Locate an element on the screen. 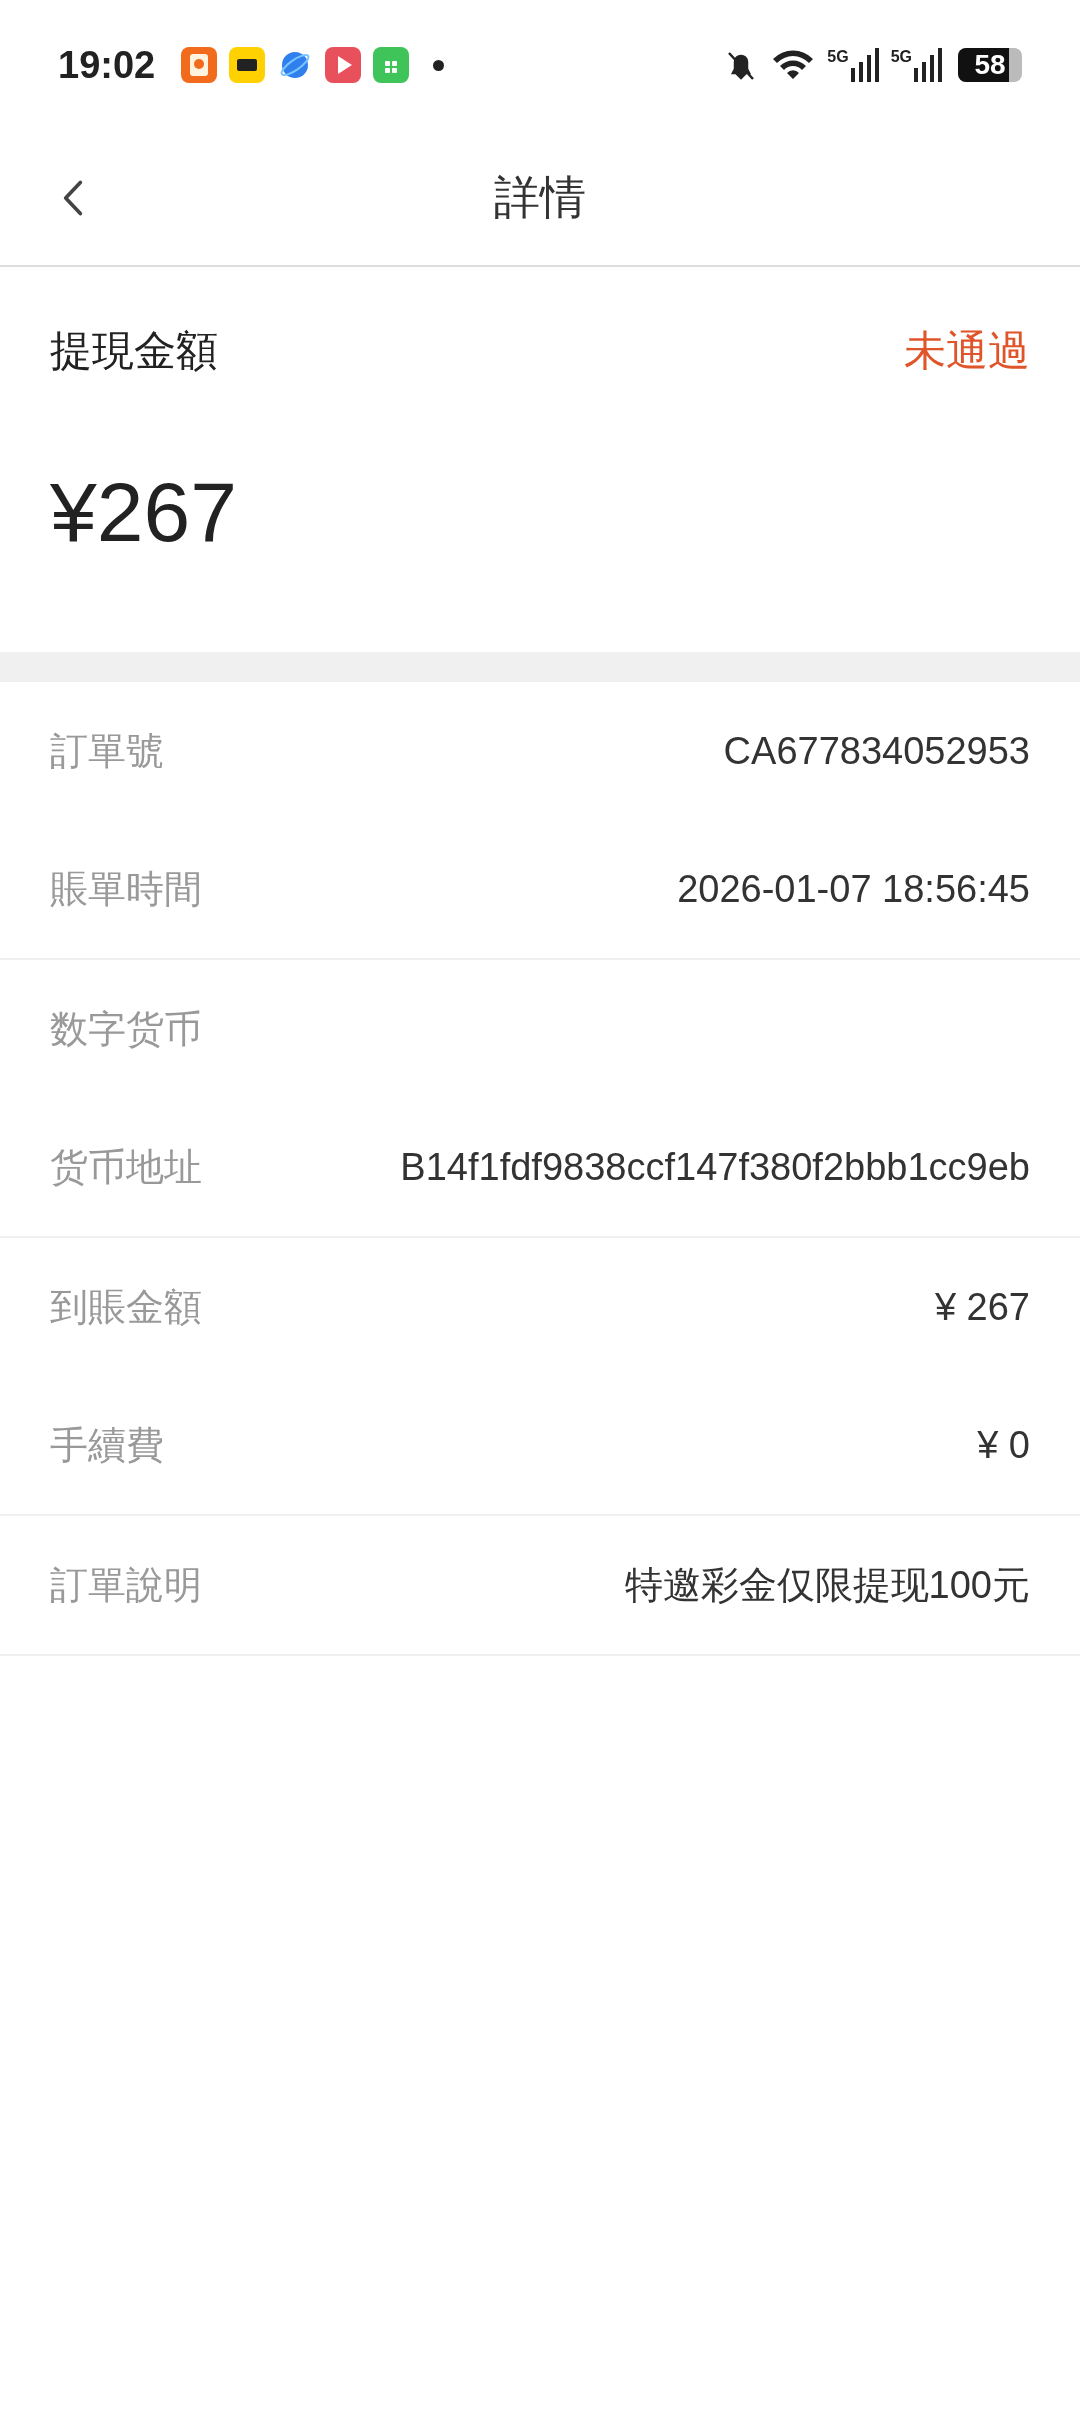 Image resolution: width=1080 pixels, height=2414 pixels. page-title: 詳情 is located at coordinates (540, 197).